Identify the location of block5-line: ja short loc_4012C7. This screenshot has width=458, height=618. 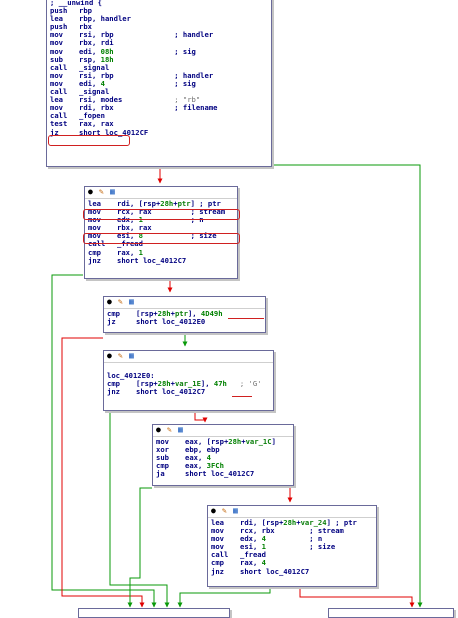
(223, 474).